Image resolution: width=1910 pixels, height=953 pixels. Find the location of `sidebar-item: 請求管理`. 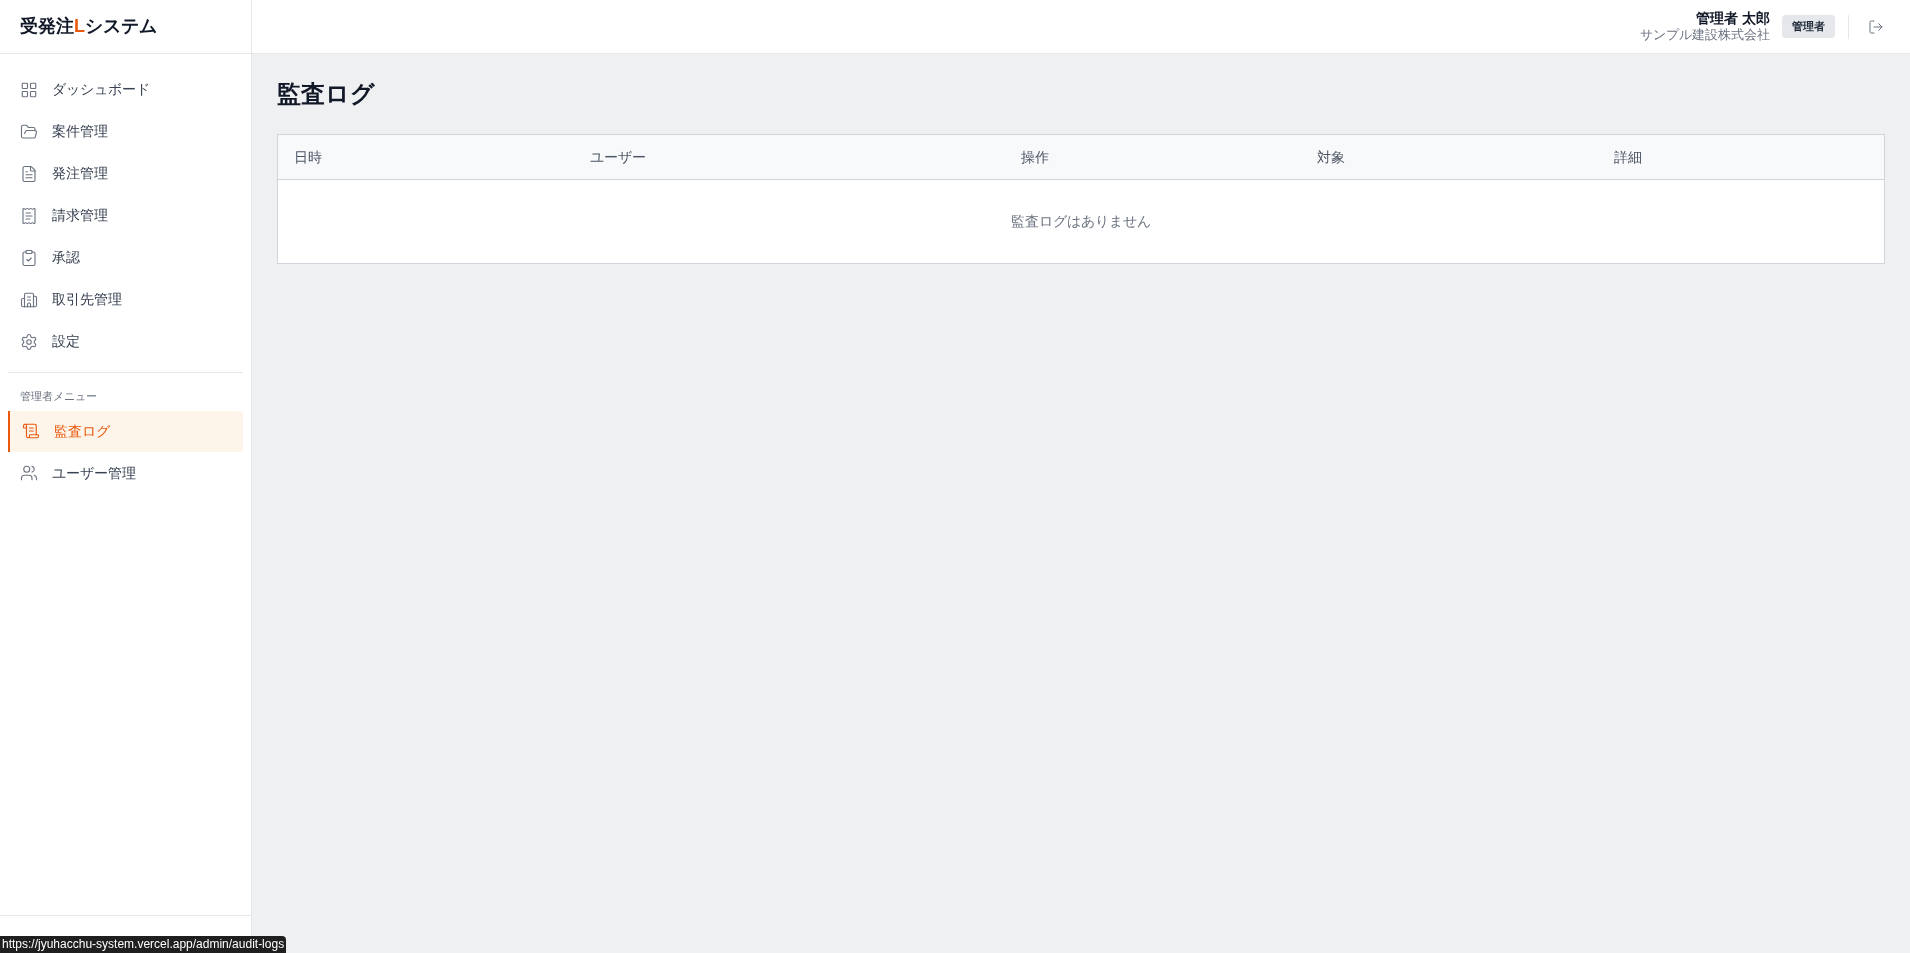

sidebar-item: 請求管理 is located at coordinates (125, 215).